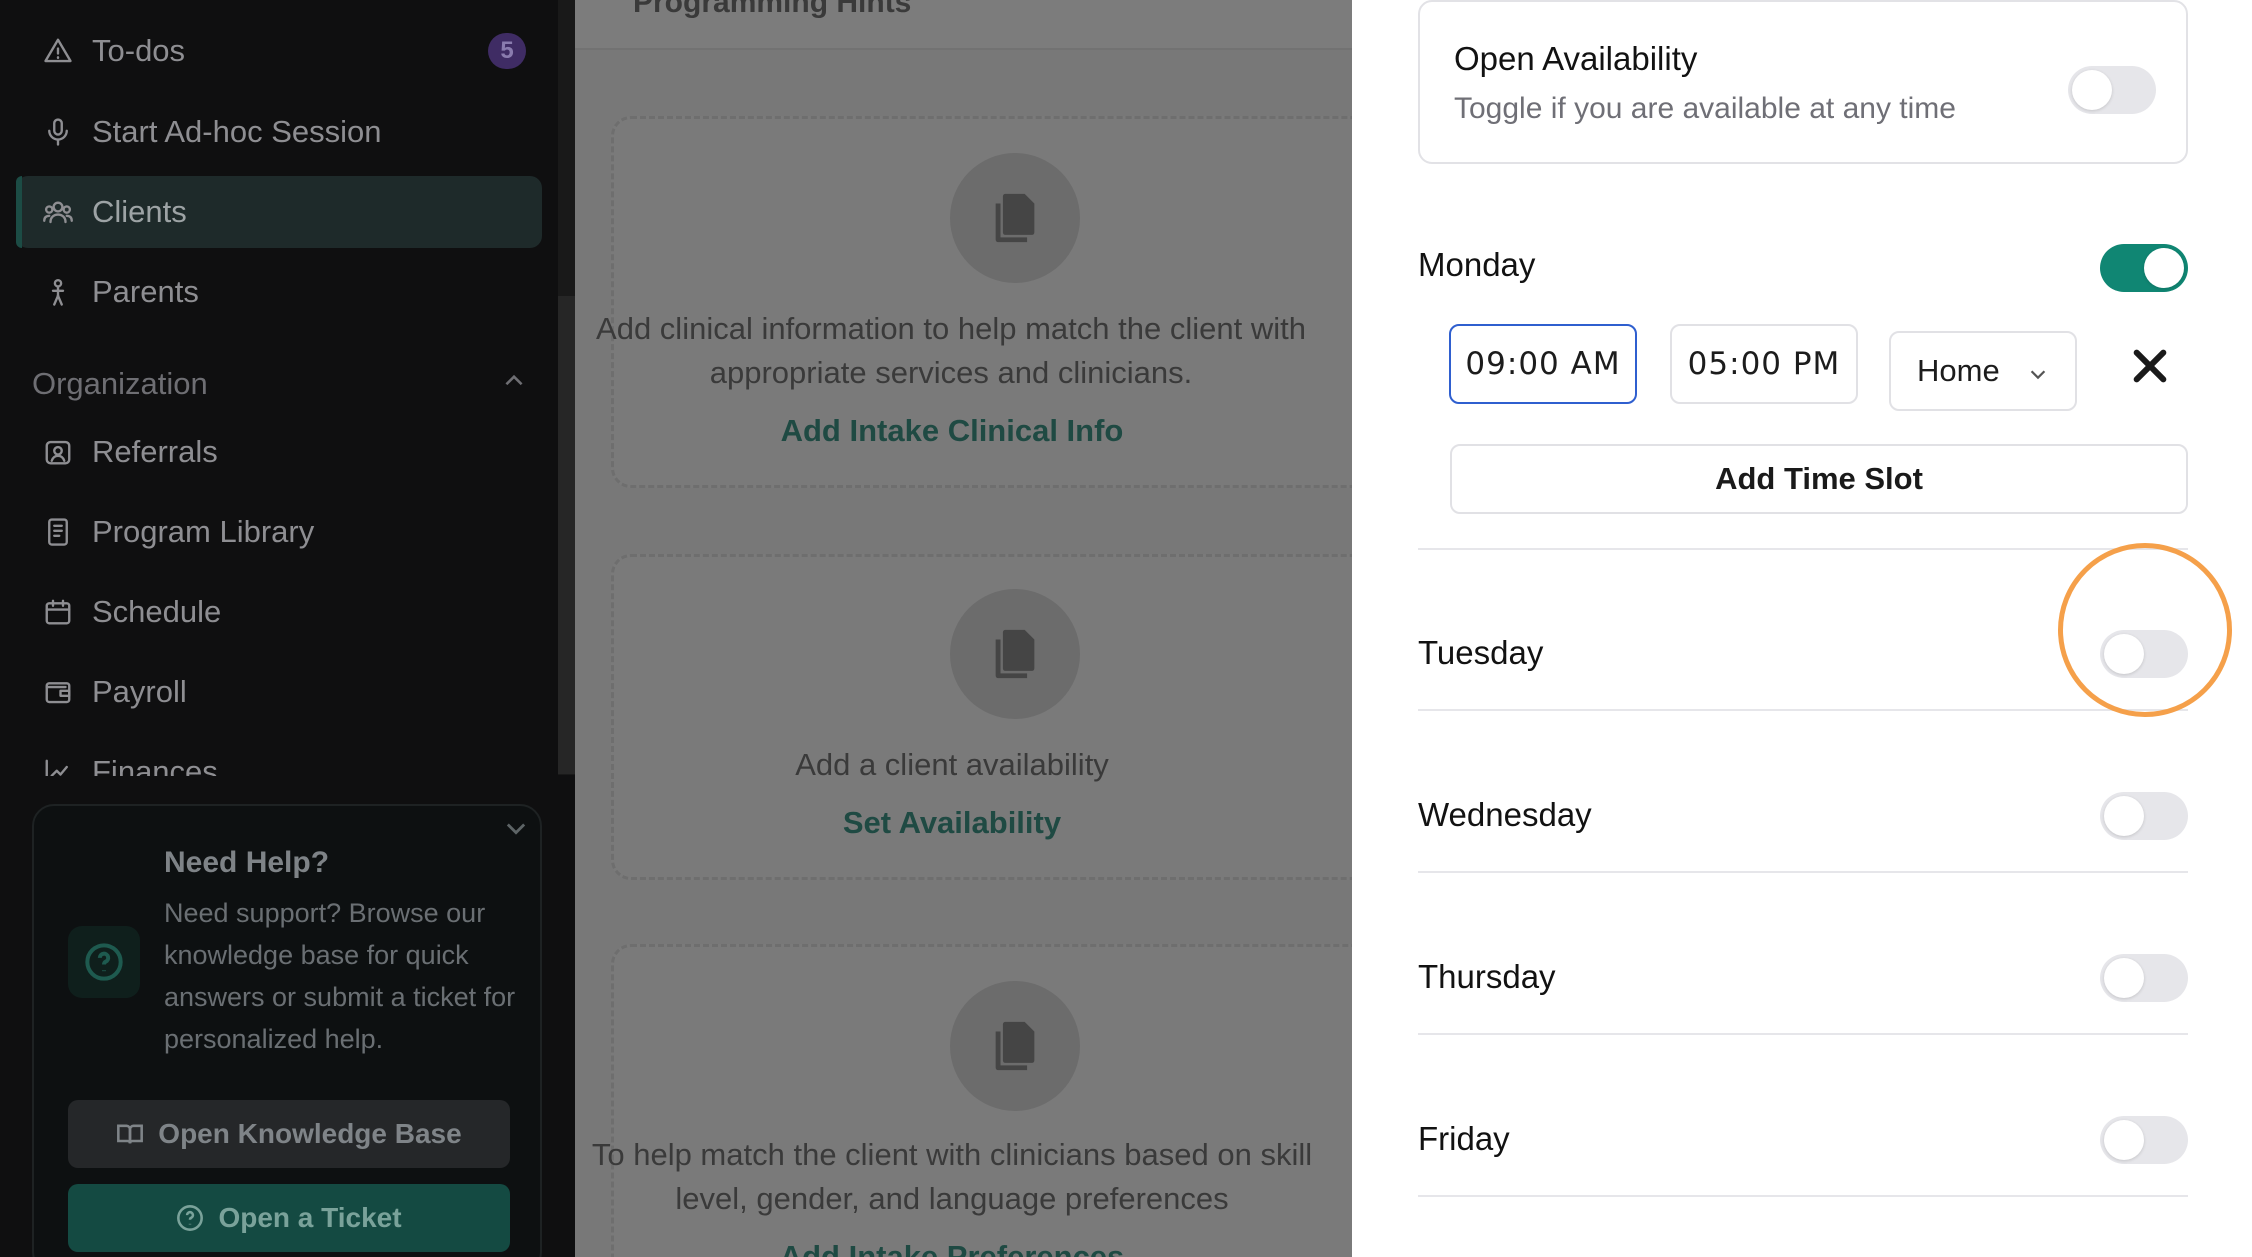 The height and width of the screenshot is (1257, 2252). I want to click on users-icon, so click(58, 212).